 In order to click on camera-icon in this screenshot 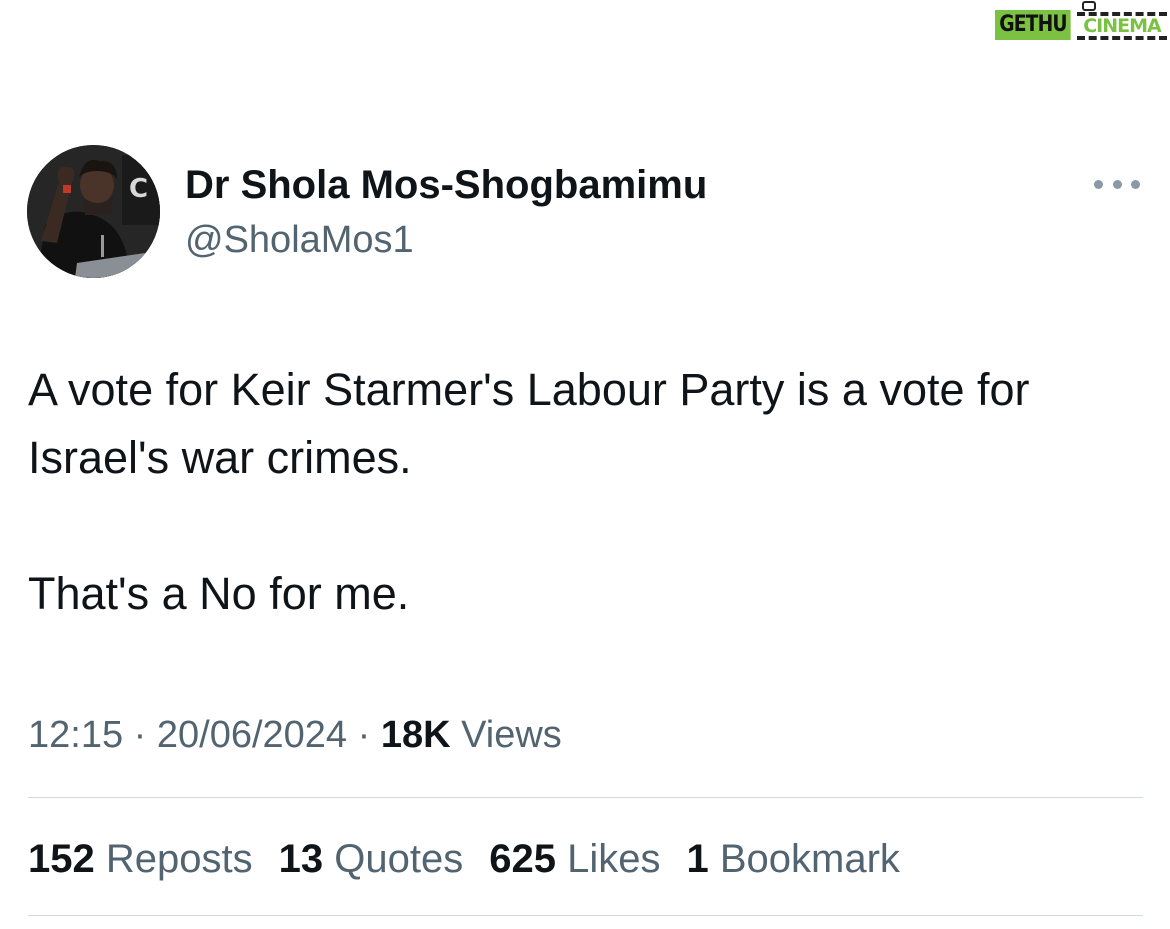, I will do `click(1089, 6)`.